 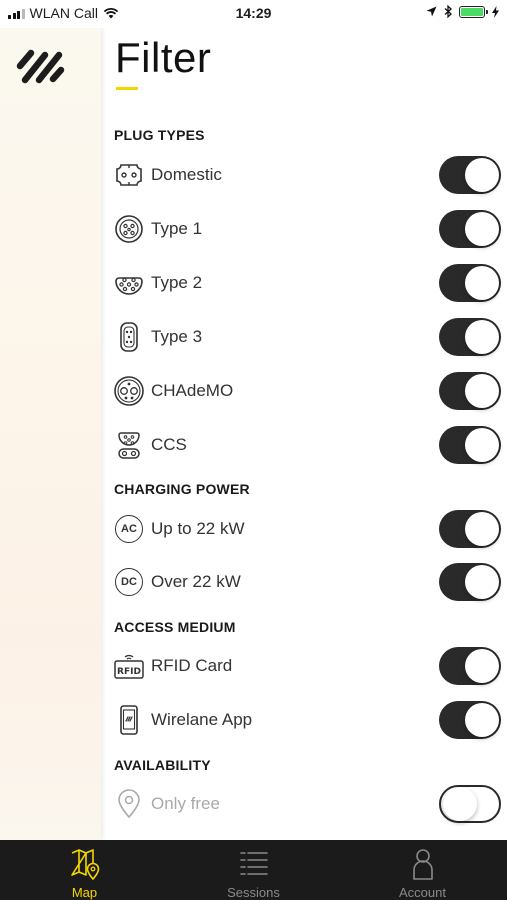 I want to click on toggle-domestic, so click(x=470, y=175).